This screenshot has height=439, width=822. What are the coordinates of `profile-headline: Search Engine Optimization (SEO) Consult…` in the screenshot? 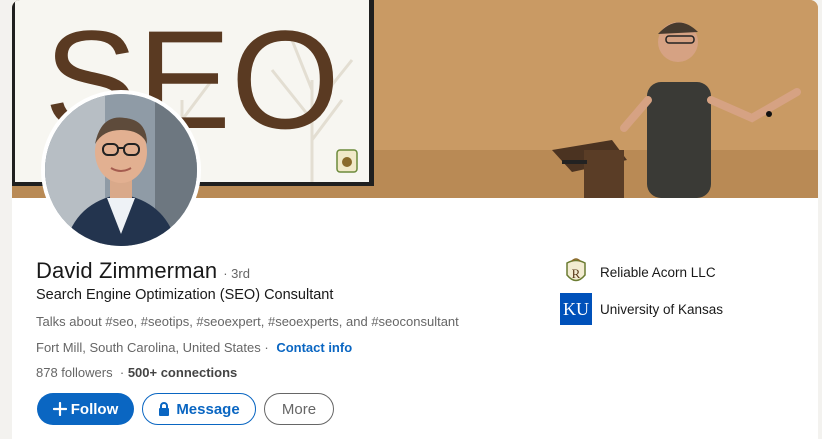 It's located at (185, 295).